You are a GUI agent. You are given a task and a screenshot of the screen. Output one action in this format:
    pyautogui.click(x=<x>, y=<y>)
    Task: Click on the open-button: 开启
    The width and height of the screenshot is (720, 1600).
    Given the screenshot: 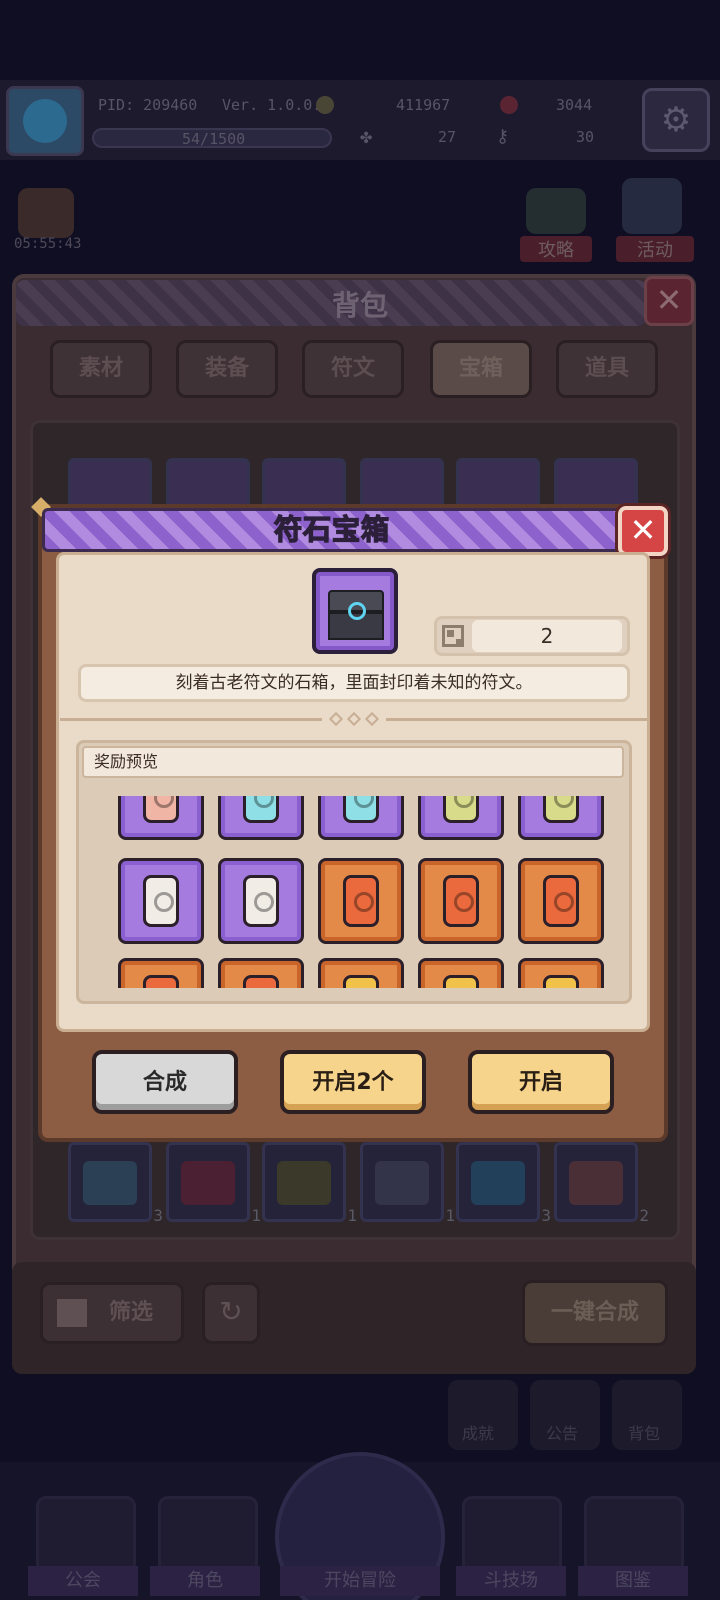 What is the action you would take?
    pyautogui.click(x=541, y=1082)
    